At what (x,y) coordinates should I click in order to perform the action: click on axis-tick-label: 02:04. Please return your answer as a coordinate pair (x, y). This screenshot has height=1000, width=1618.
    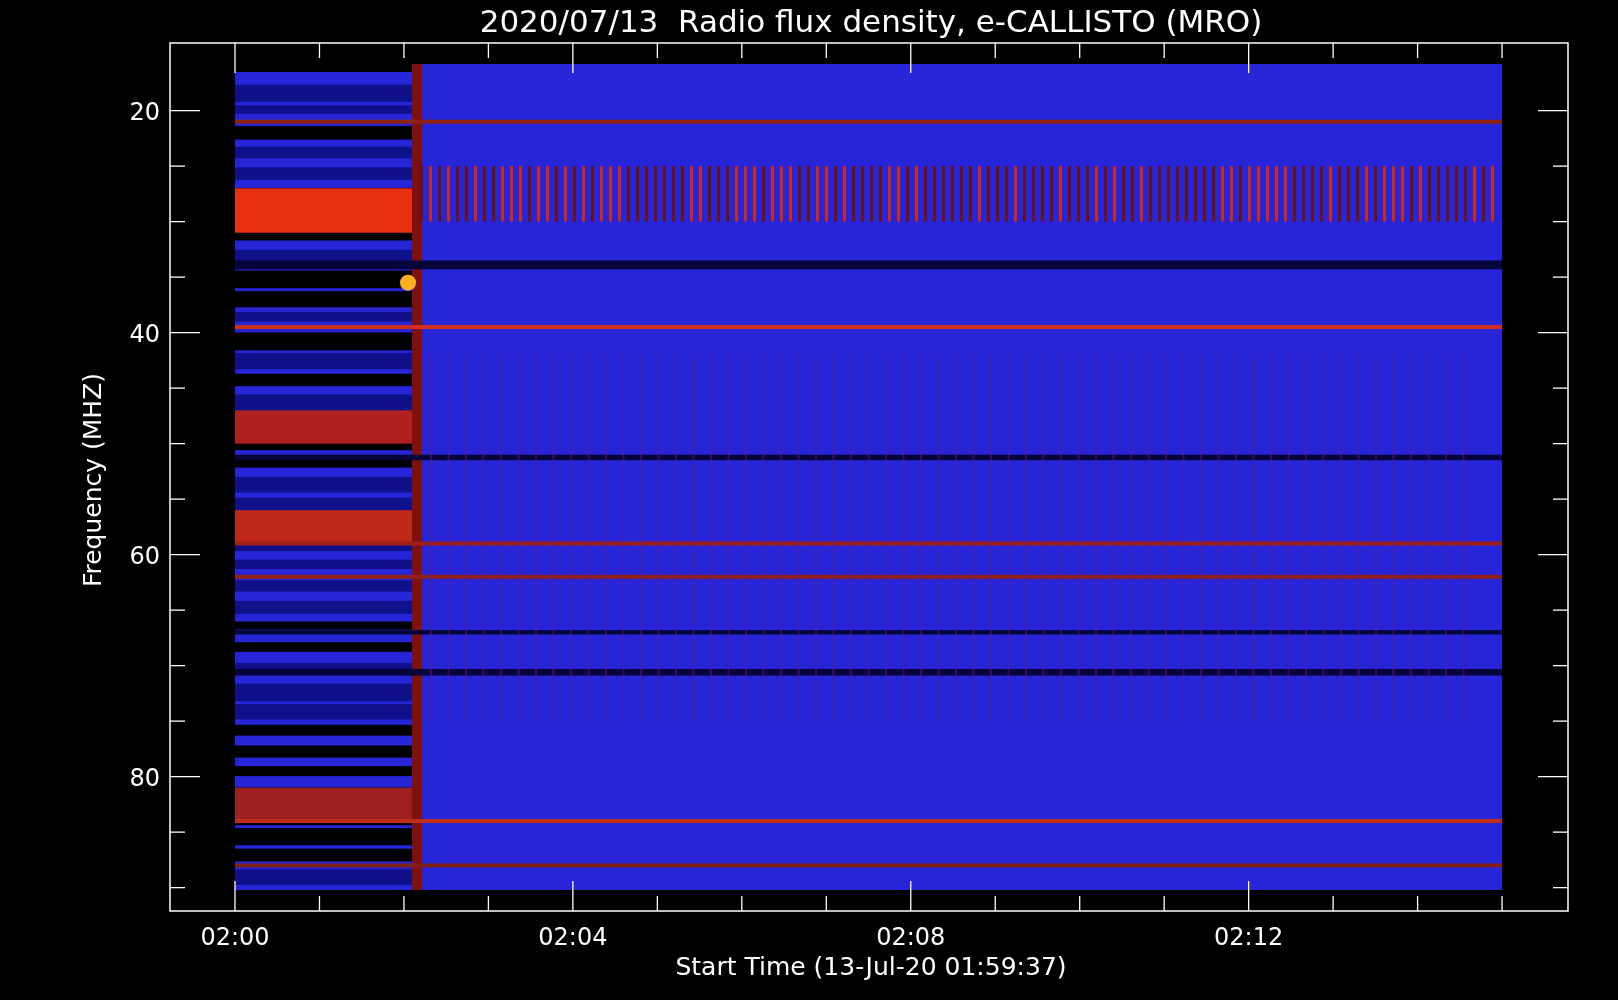
    Looking at the image, I should click on (573, 937).